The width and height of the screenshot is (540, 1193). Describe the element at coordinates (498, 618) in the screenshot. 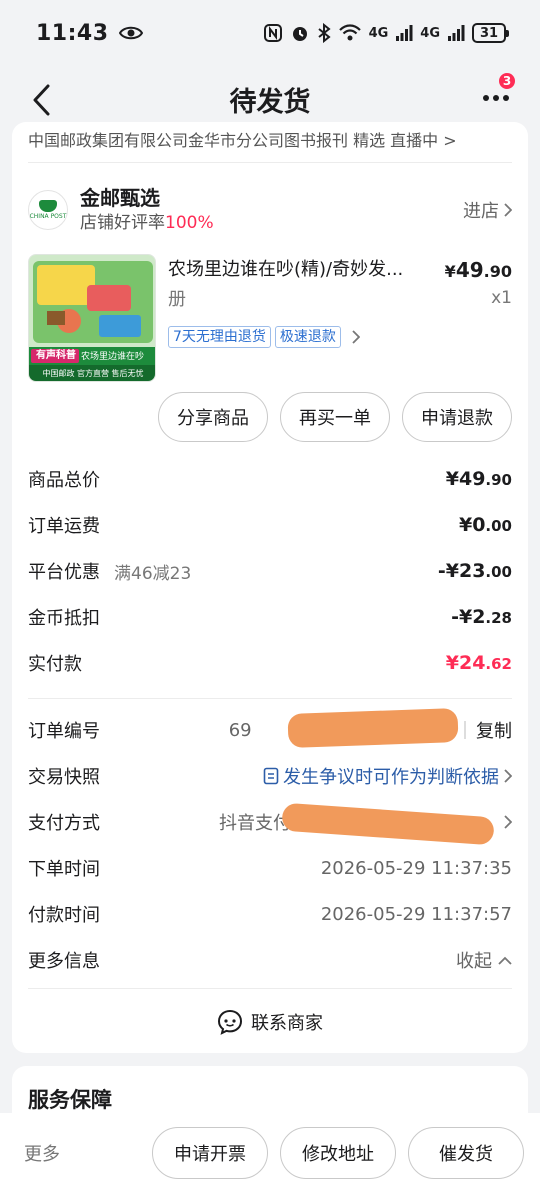

I see `coins-dec: .28` at that location.